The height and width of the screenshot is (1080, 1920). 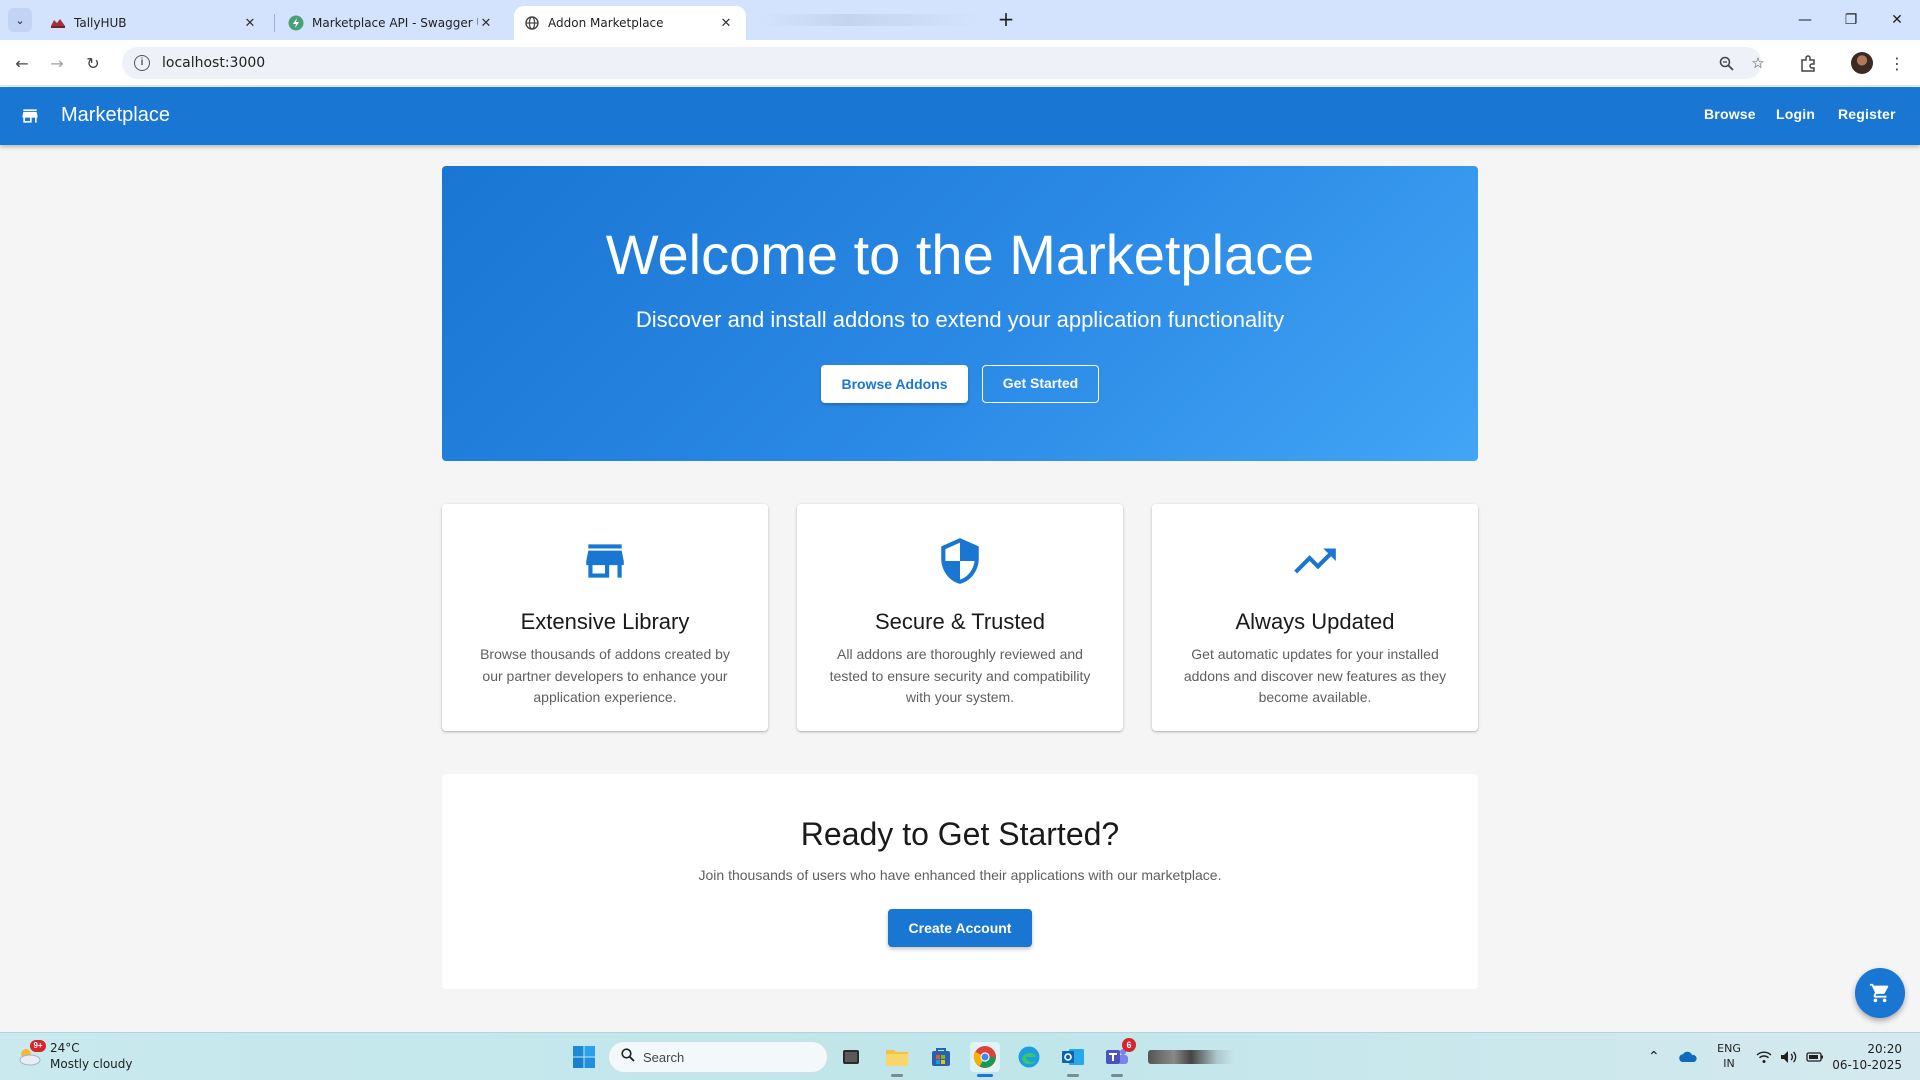 I want to click on minimize-icon: —, so click(x=1805, y=20).